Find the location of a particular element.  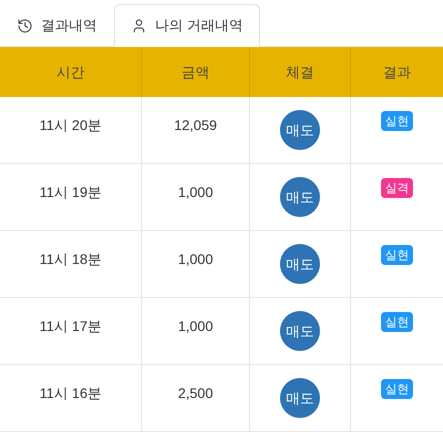

time-cell-text: 11시 16분 is located at coordinates (71, 393).